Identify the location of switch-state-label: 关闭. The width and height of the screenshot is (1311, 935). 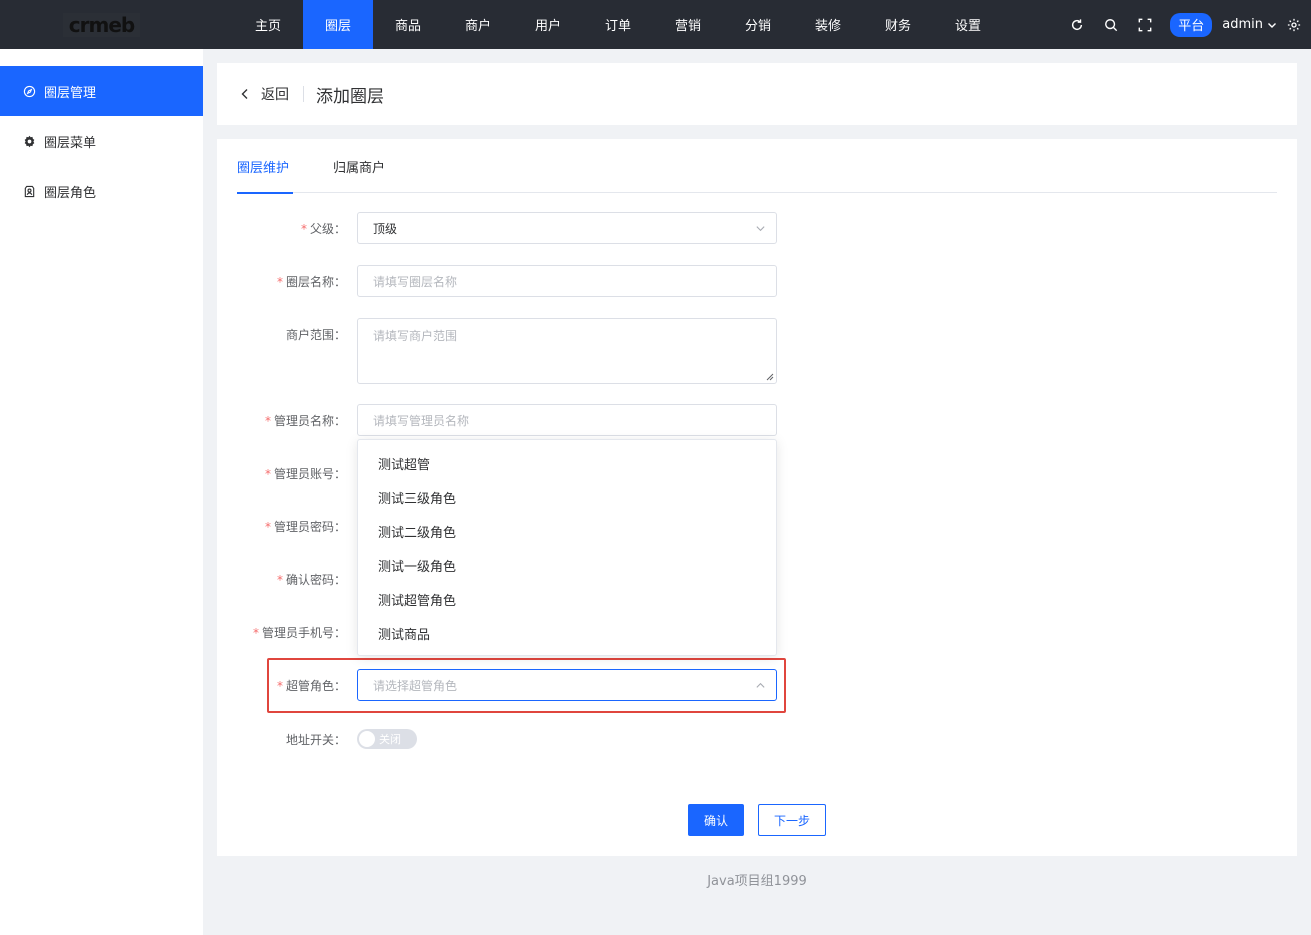
(390, 739).